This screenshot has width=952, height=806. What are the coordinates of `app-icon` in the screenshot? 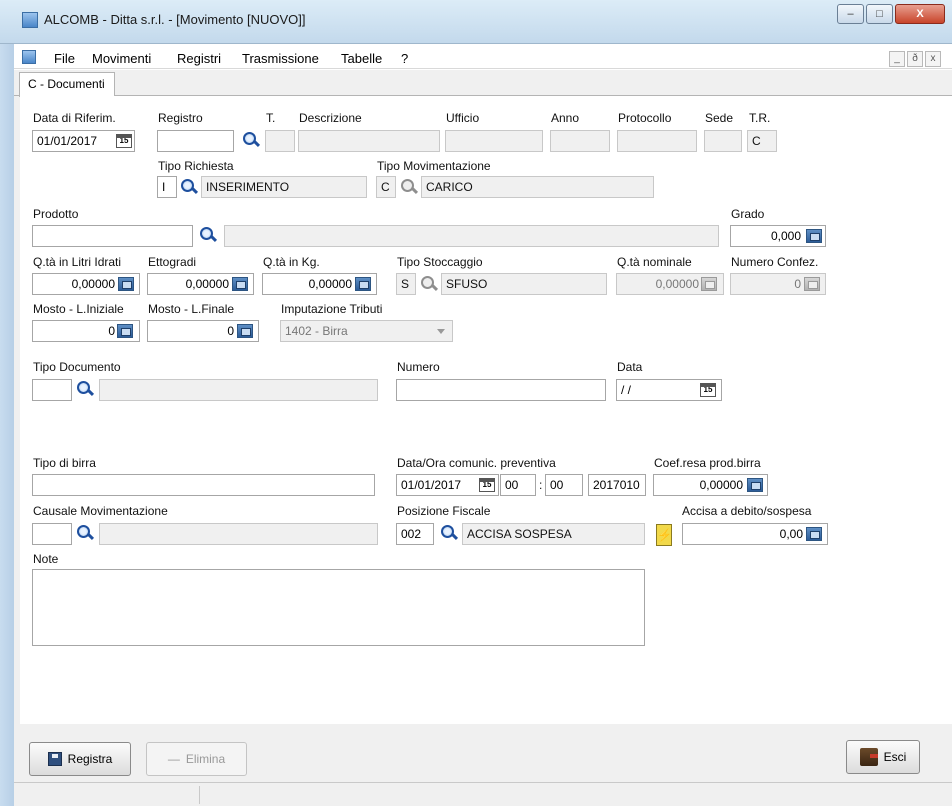 It's located at (30, 20).